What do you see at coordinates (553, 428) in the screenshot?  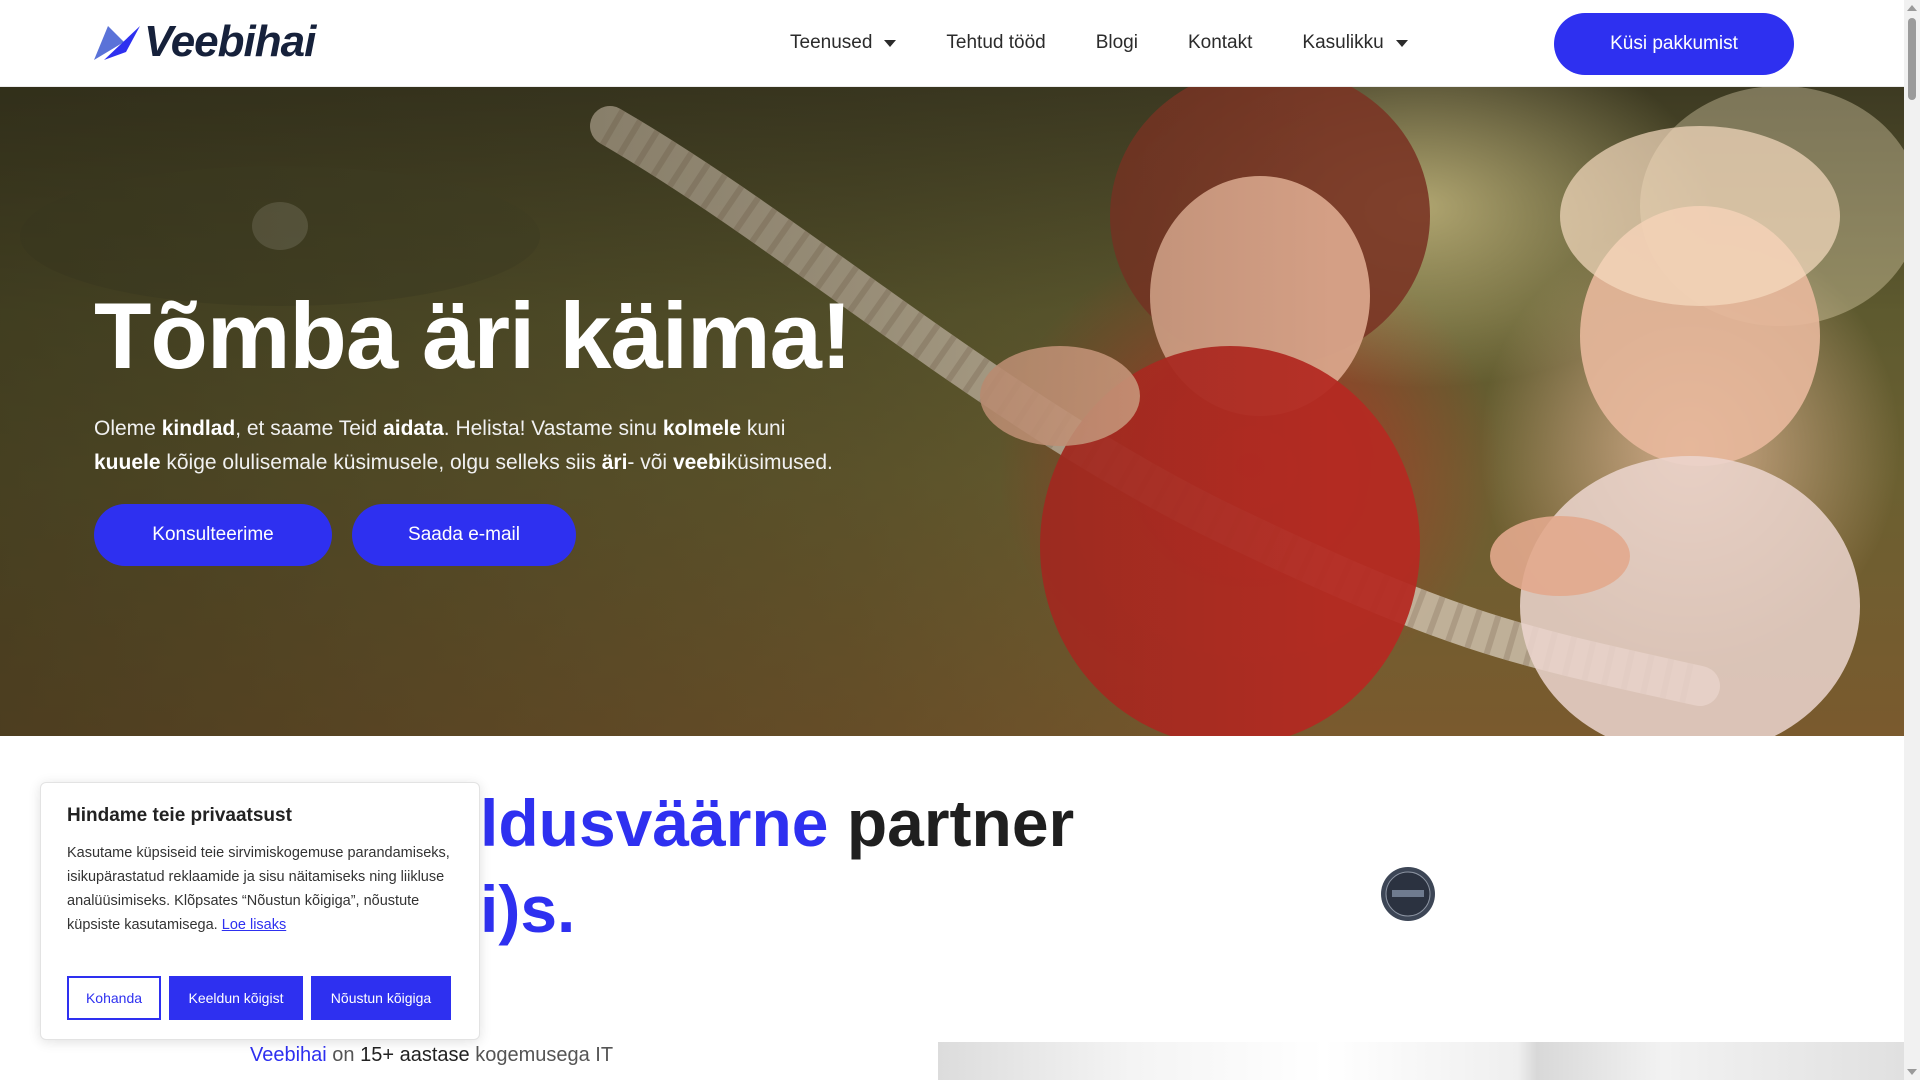 I see `hero-text-part: . Helista! Vastame sinu` at bounding box center [553, 428].